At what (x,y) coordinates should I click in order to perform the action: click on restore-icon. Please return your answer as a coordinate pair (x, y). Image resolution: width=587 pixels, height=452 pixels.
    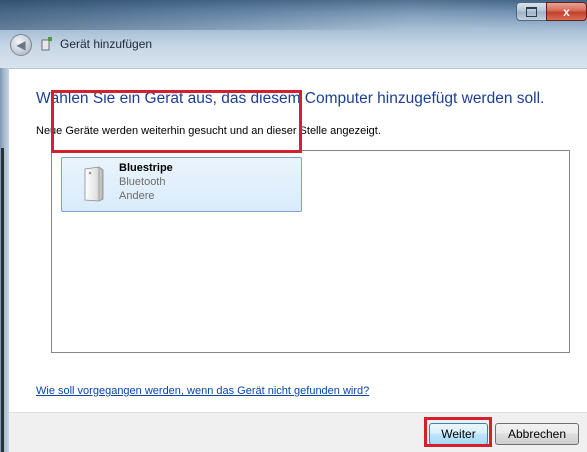
    Looking at the image, I should click on (531, 11).